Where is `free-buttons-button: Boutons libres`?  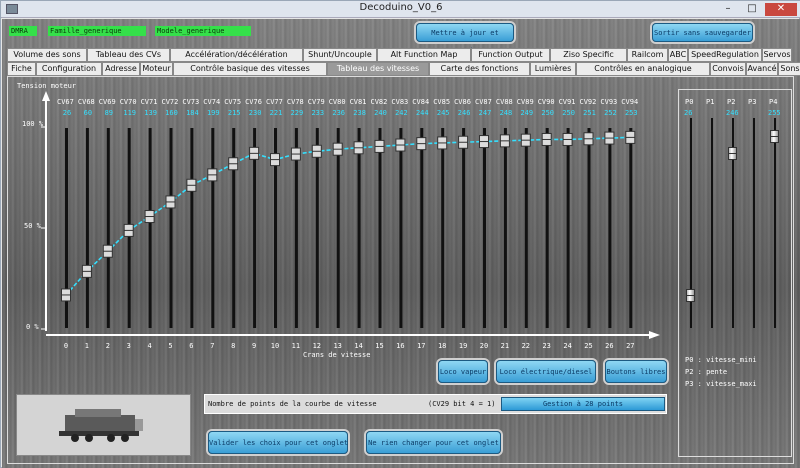 free-buttons-button: Boutons libres is located at coordinates (636, 371).